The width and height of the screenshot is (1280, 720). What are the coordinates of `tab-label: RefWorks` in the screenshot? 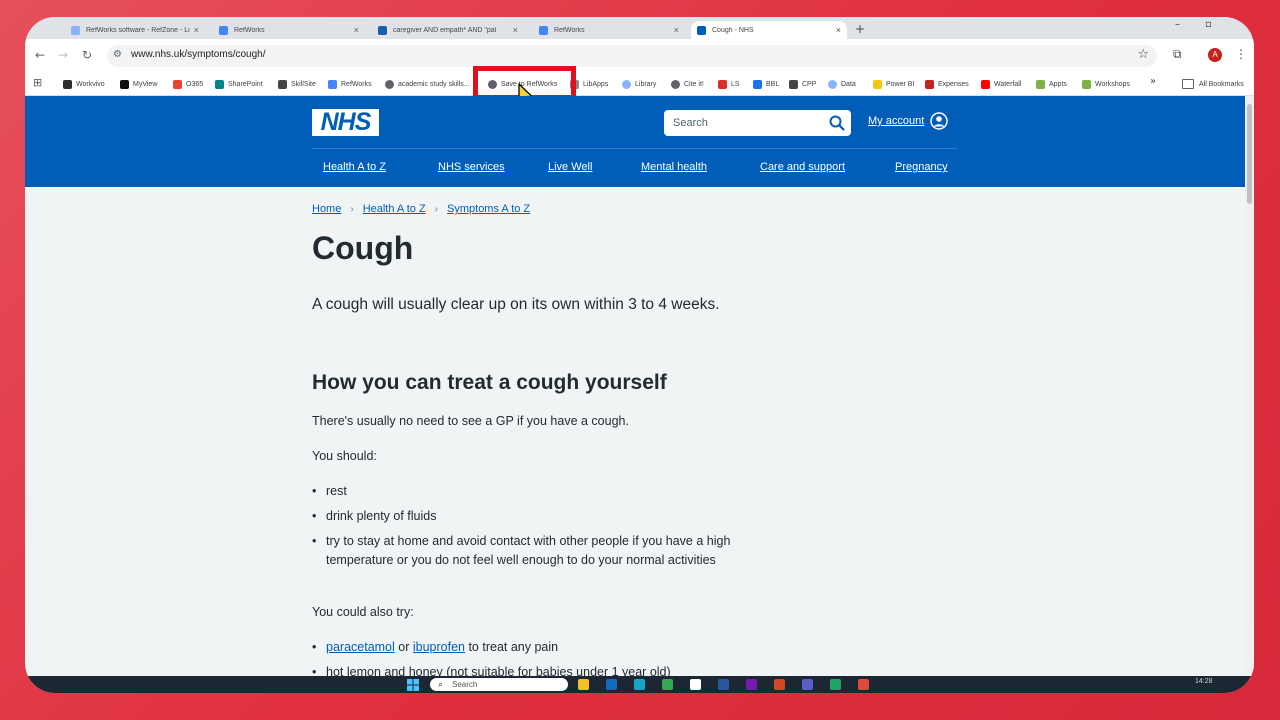 It's located at (249, 30).